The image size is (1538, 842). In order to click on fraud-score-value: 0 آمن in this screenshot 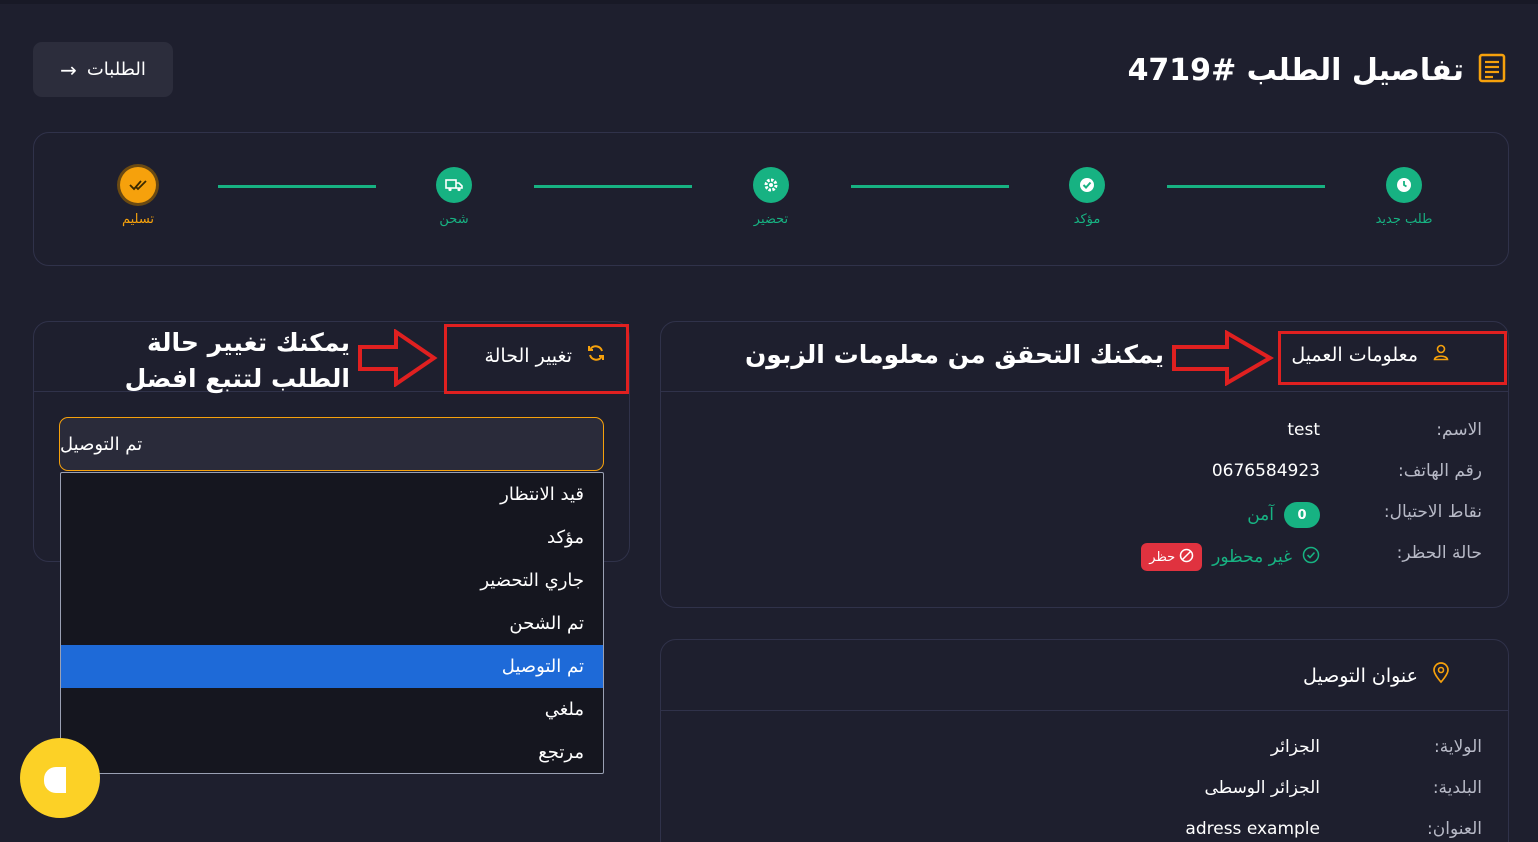, I will do `click(1283, 515)`.